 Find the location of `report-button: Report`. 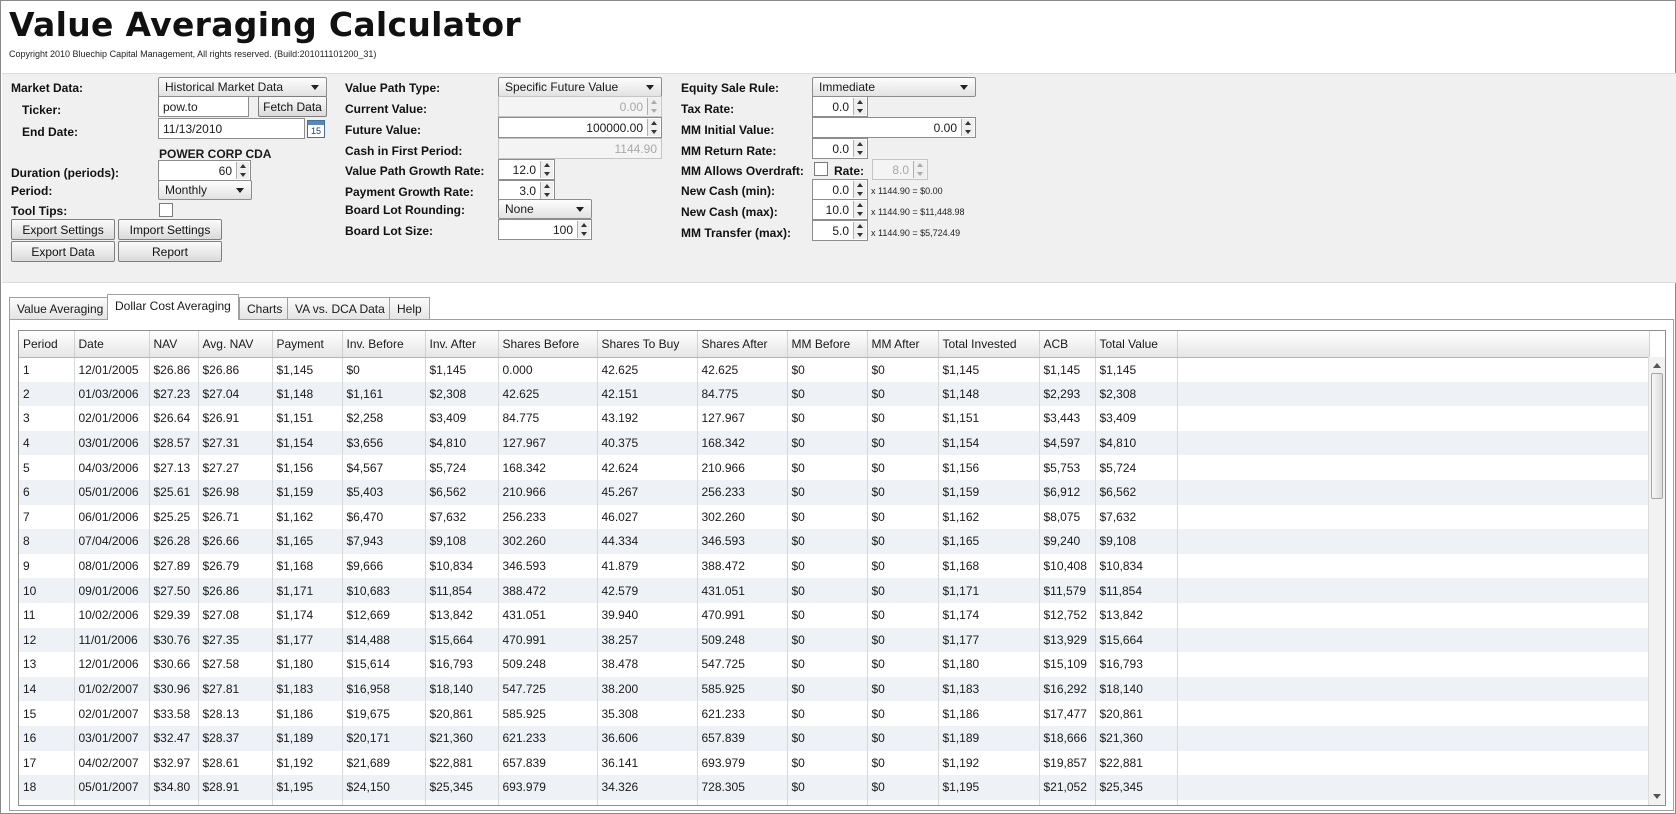

report-button: Report is located at coordinates (170, 251).